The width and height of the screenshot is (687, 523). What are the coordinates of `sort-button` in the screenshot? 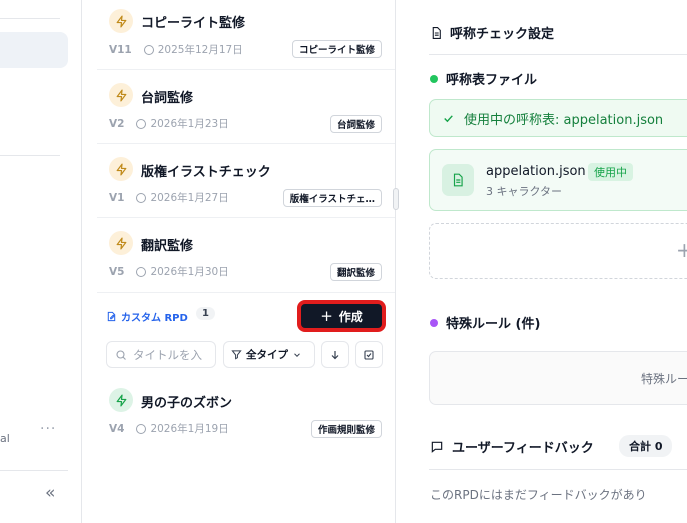 It's located at (335, 354).